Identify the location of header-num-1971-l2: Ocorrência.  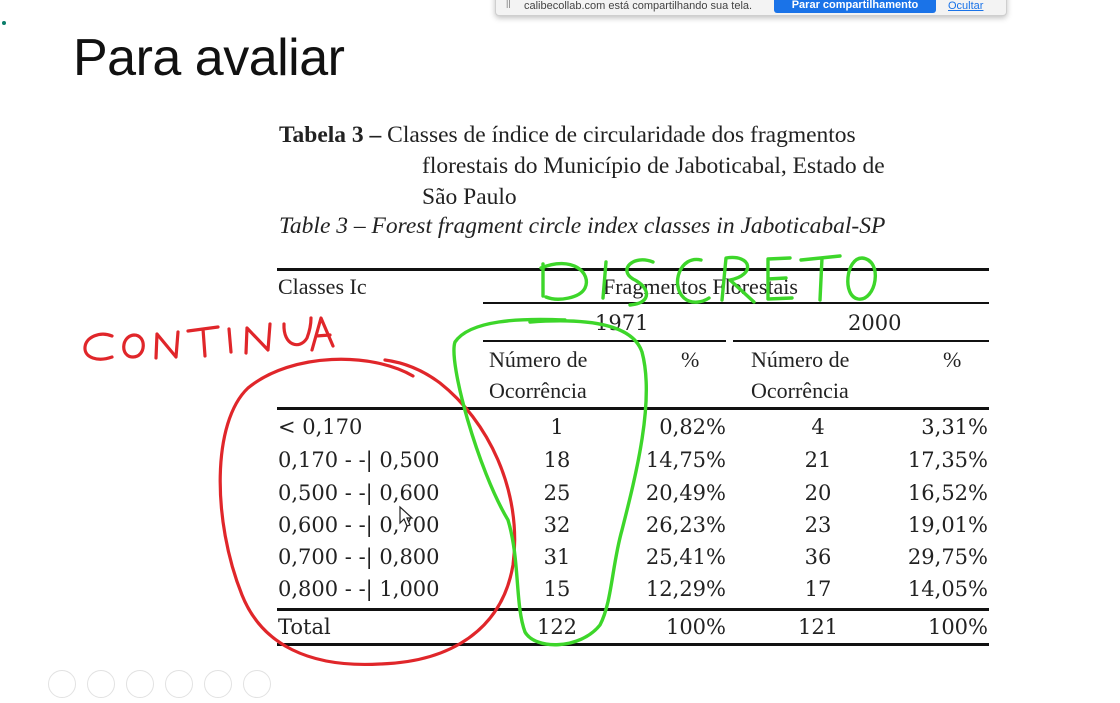
(538, 390).